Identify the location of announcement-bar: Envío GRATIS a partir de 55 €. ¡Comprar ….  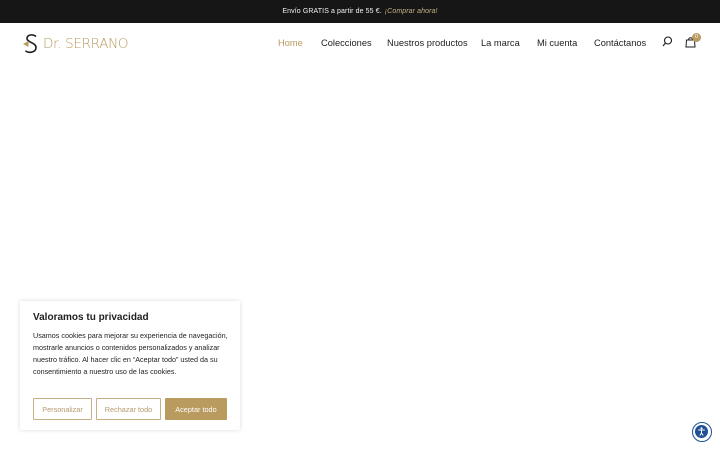
(360, 11).